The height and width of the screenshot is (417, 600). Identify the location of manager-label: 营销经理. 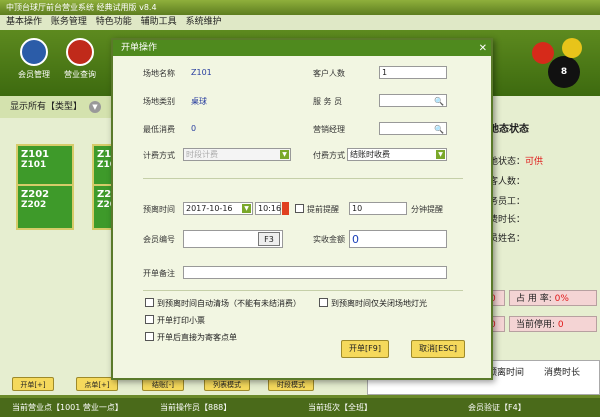
(329, 129).